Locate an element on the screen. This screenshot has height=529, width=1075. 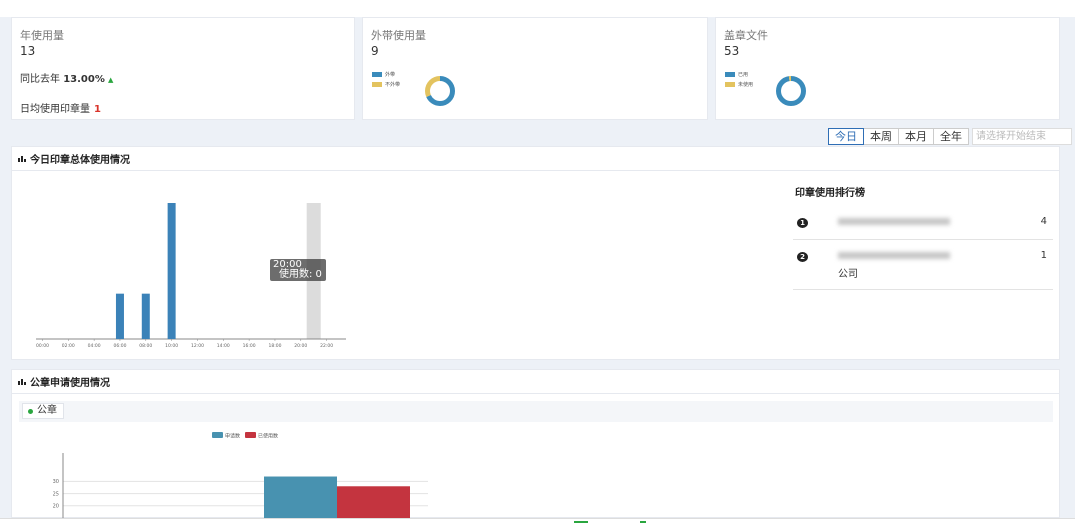
stamped-files-donut is located at coordinates (791, 91).